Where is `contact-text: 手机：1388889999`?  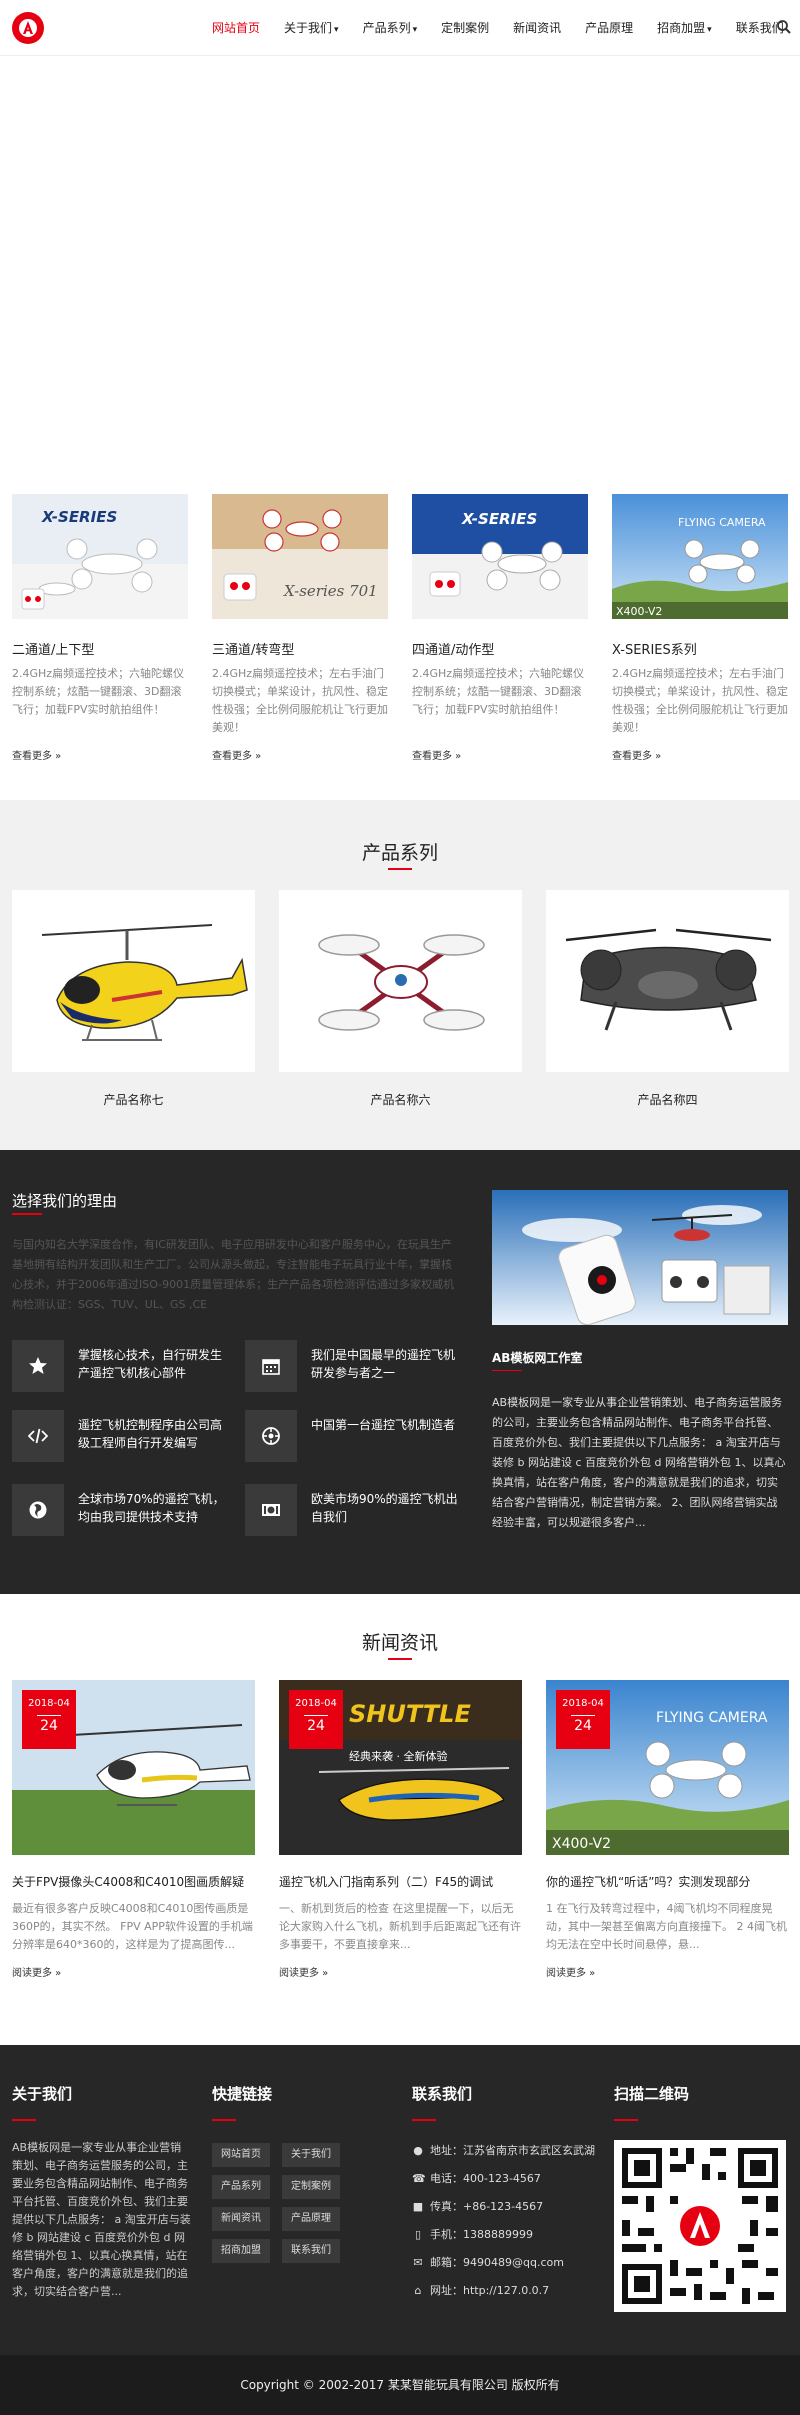 contact-text: 手机：1388889999 is located at coordinates (481, 2234).